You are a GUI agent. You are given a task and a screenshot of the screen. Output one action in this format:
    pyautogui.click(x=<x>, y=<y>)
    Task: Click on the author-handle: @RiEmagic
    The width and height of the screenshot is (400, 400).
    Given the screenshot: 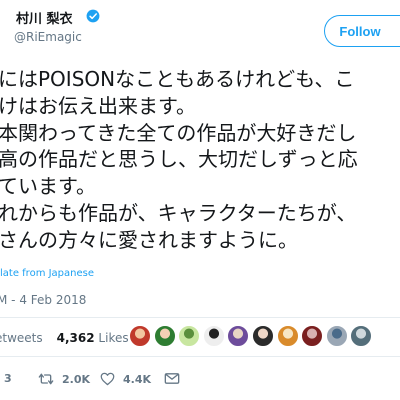 What is the action you would take?
    pyautogui.click(x=48, y=37)
    